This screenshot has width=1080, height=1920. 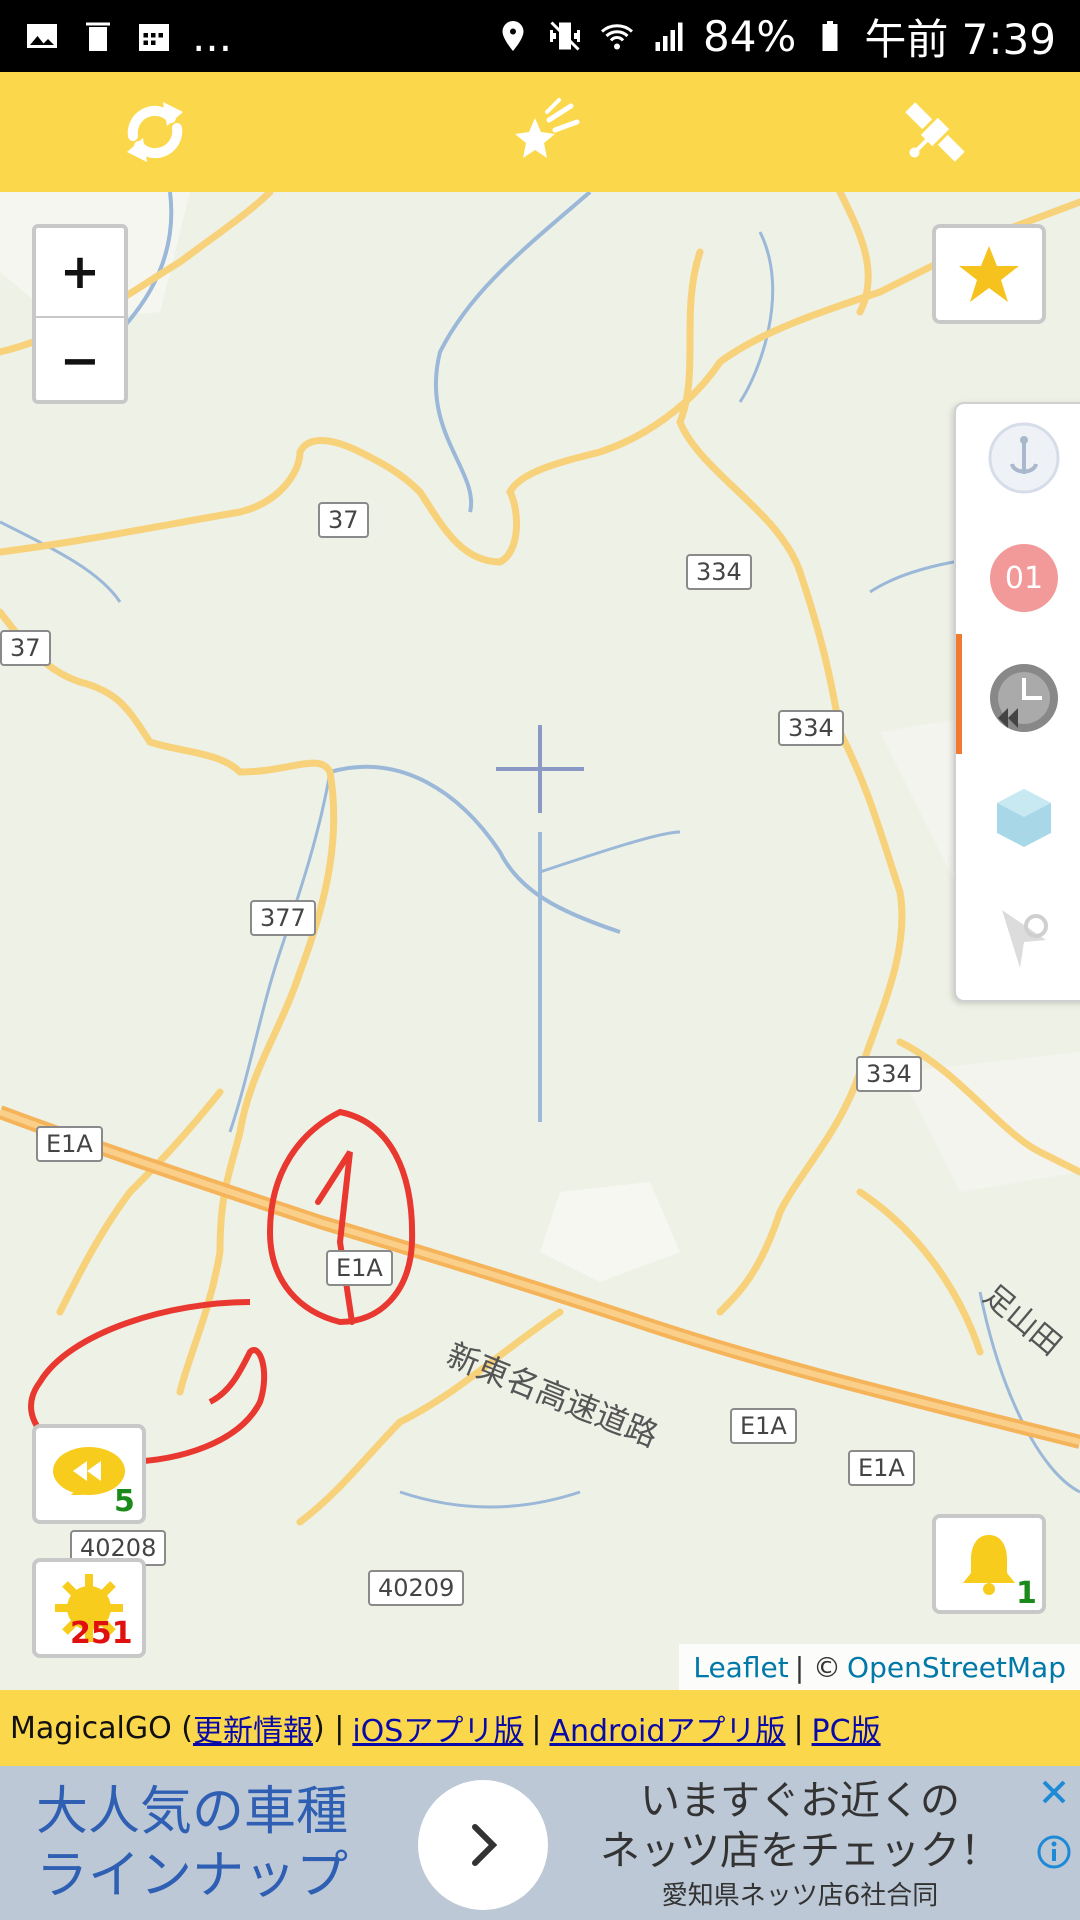 I want to click on trash-icon, so click(x=98, y=36).